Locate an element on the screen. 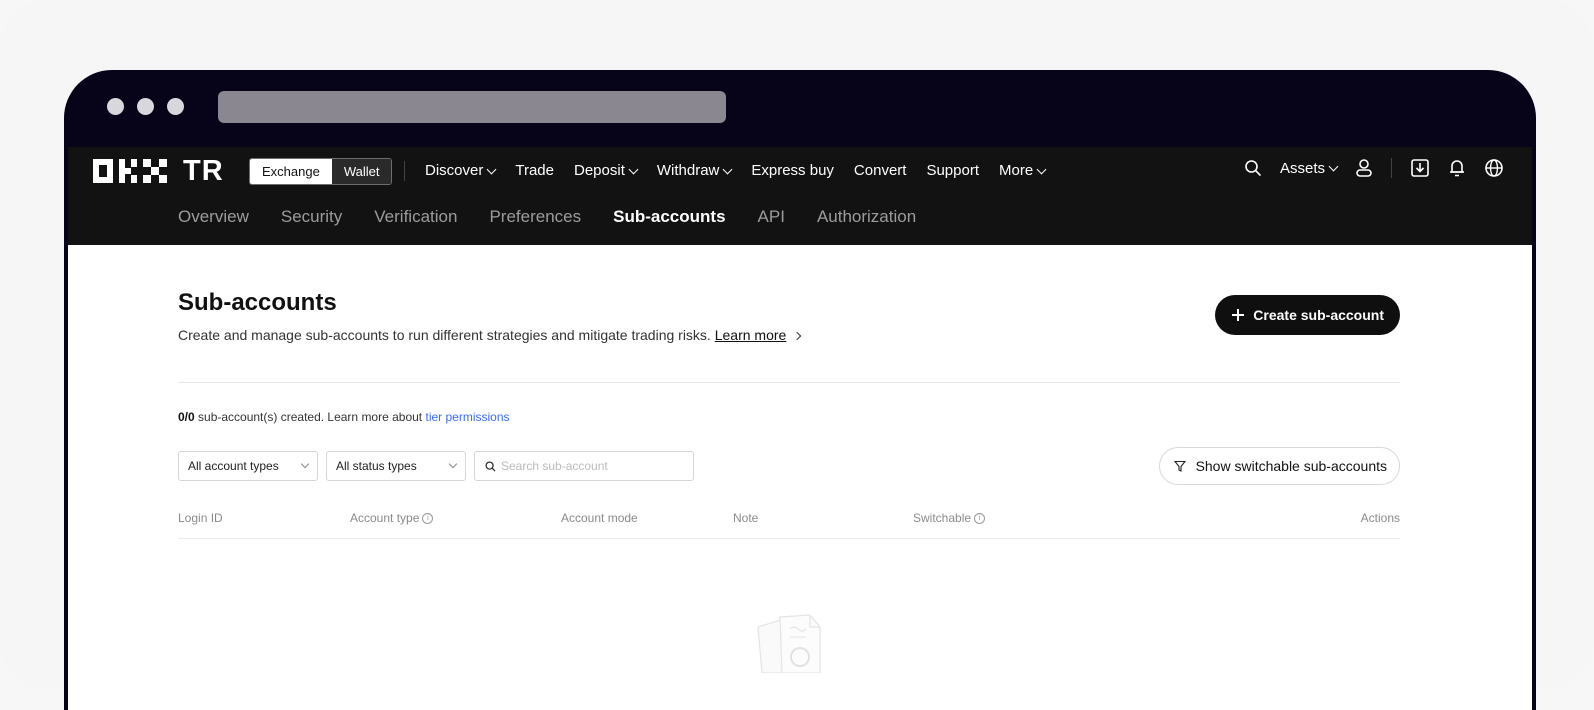  download-icon is located at coordinates (1420, 168).